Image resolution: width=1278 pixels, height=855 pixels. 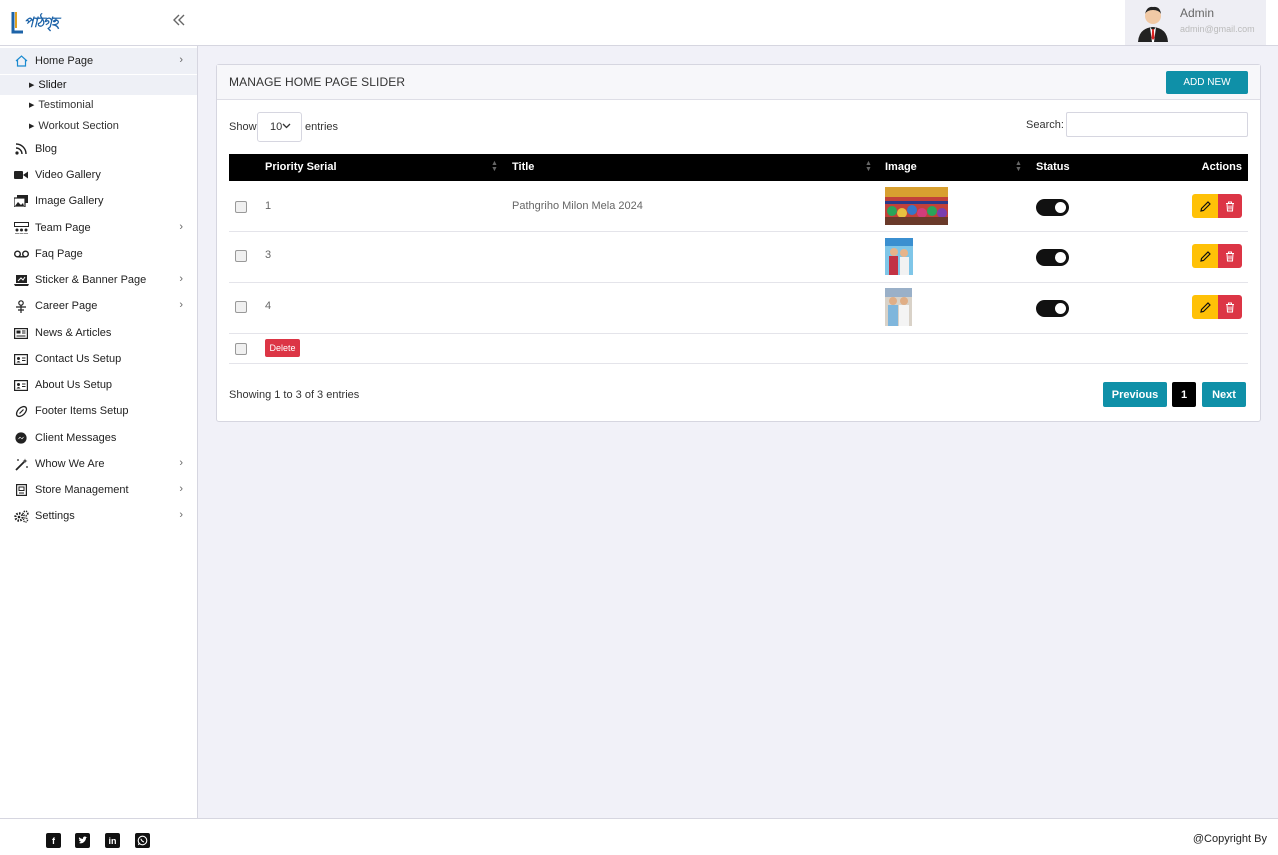 What do you see at coordinates (21, 516) in the screenshot?
I see `gears-icon` at bounding box center [21, 516].